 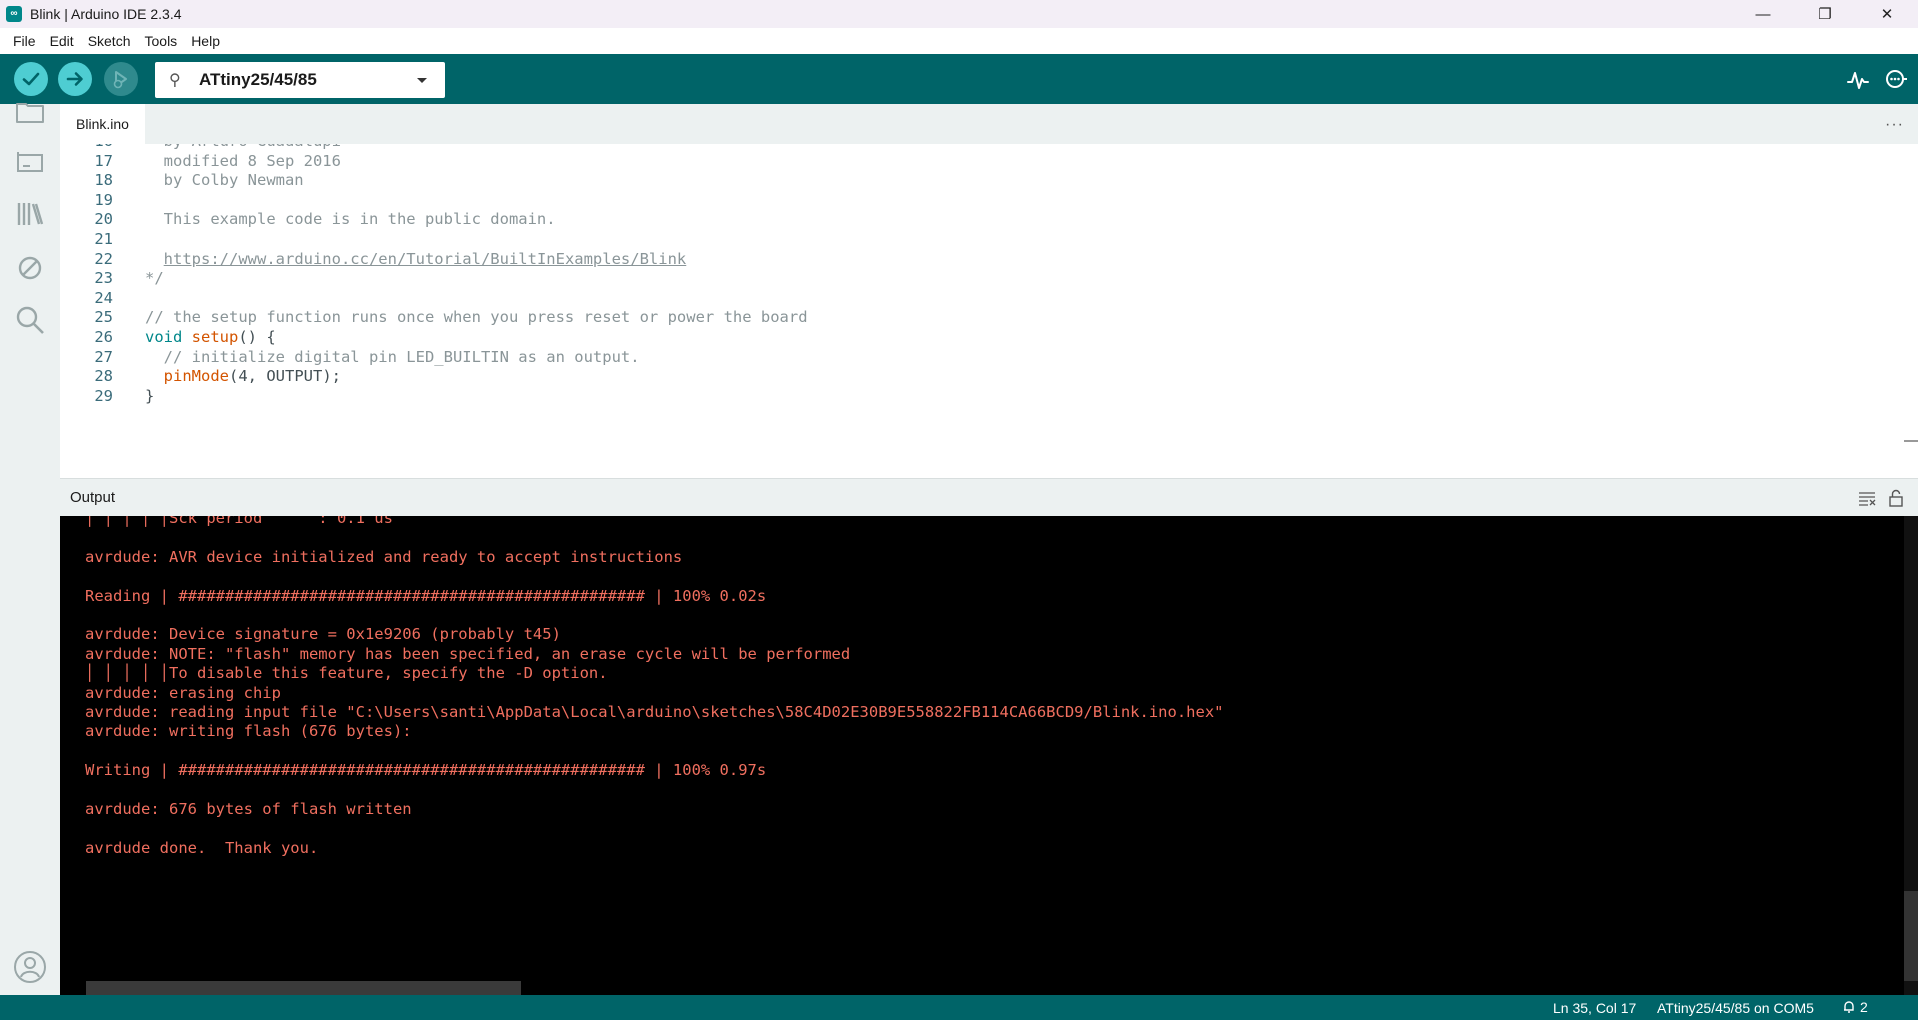 I want to click on menu-file: File, so click(x=24, y=41).